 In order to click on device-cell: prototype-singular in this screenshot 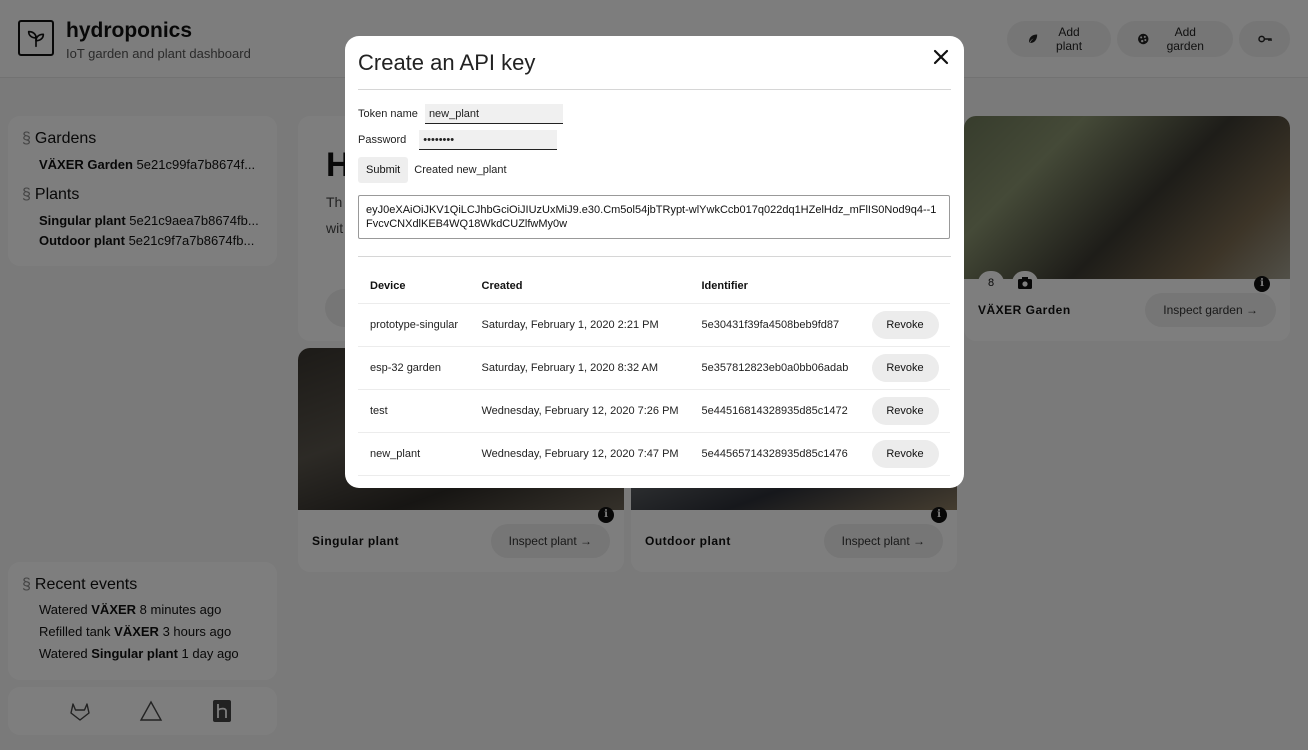, I will do `click(413, 325)`.